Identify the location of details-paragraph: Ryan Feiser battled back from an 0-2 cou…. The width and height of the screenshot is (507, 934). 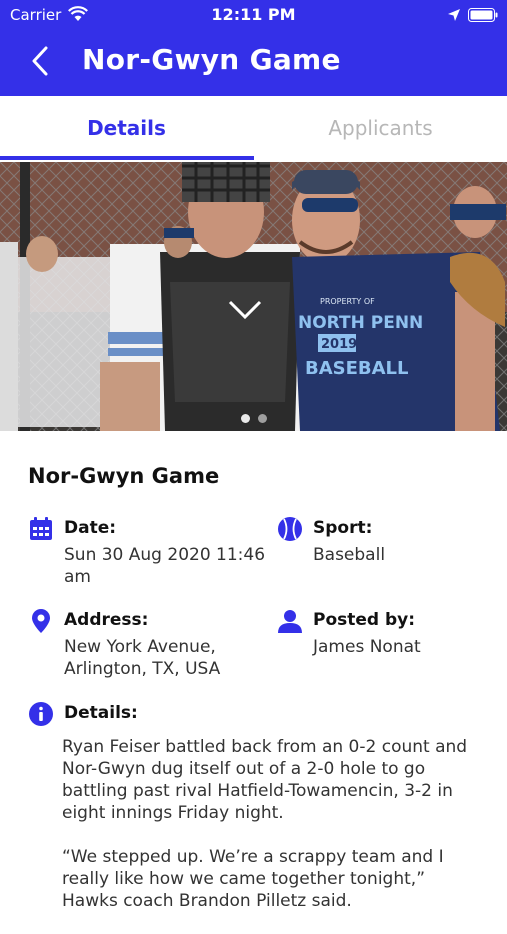
(265, 780).